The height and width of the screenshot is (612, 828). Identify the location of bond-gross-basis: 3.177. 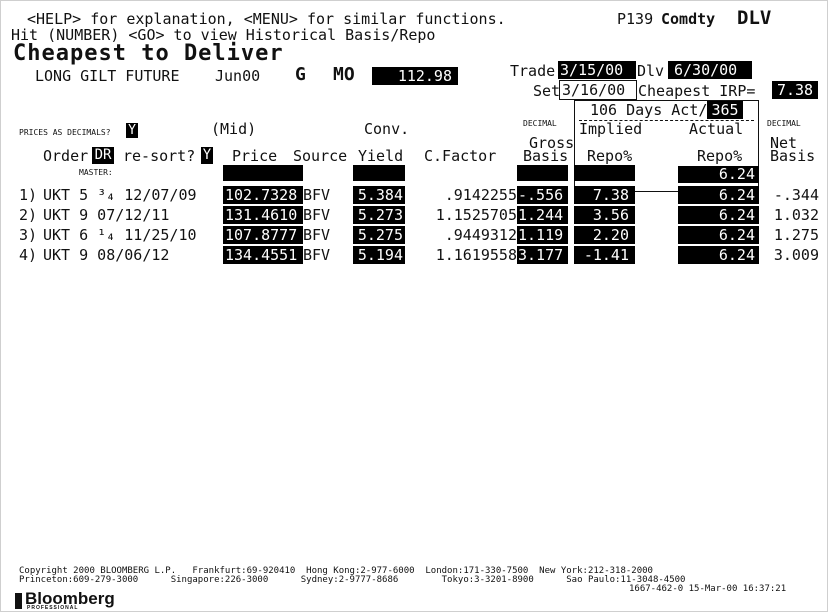
(542, 255).